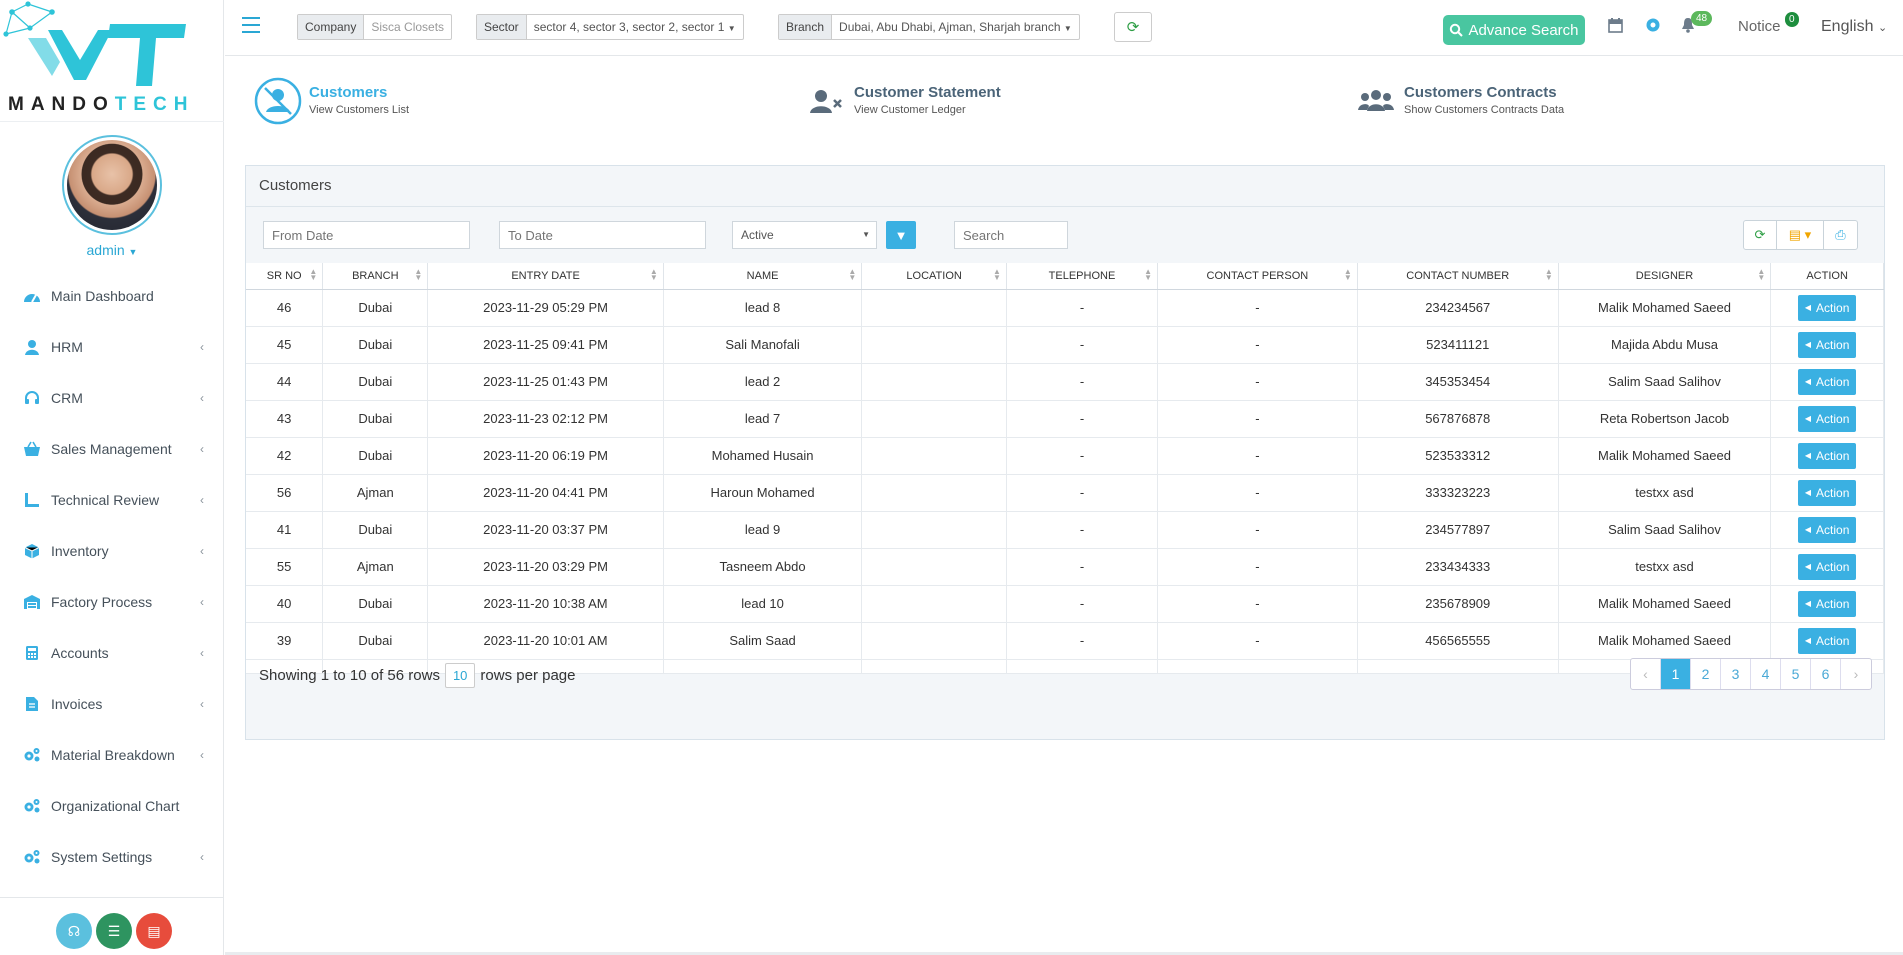 This screenshot has width=1903, height=955. I want to click on mandotech-logo-icon, so click(94, 43).